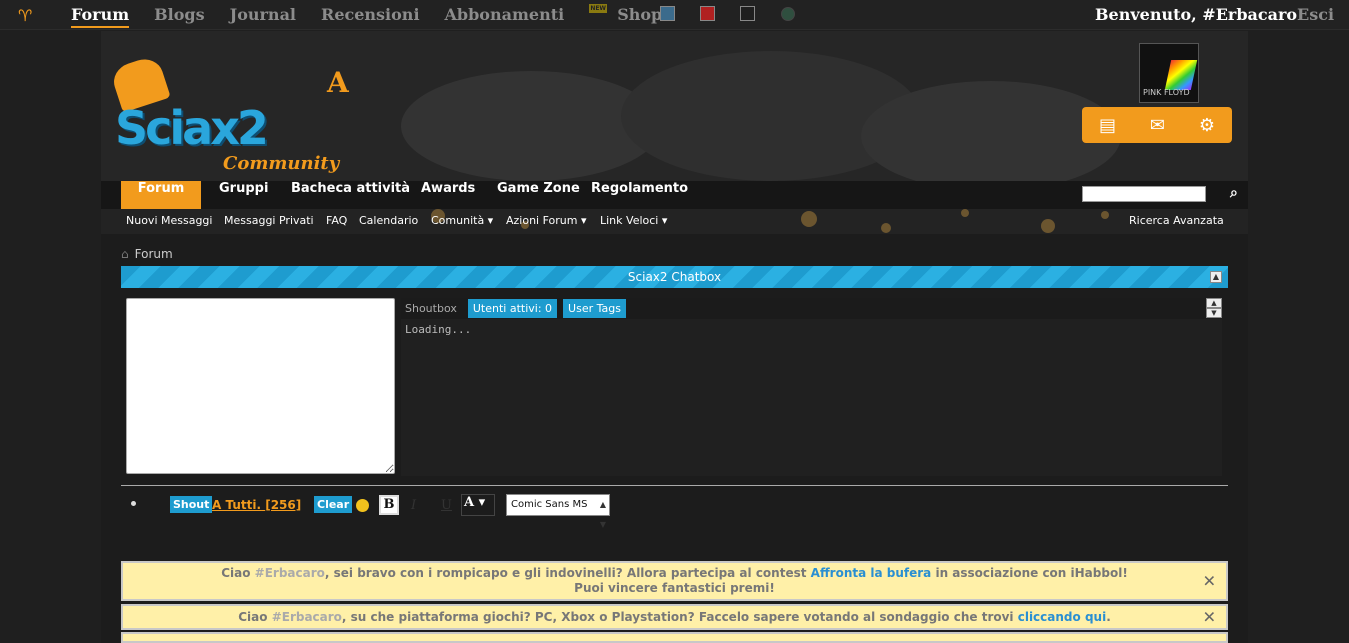  I want to click on breadcrumb-forum: Forum, so click(154, 254).